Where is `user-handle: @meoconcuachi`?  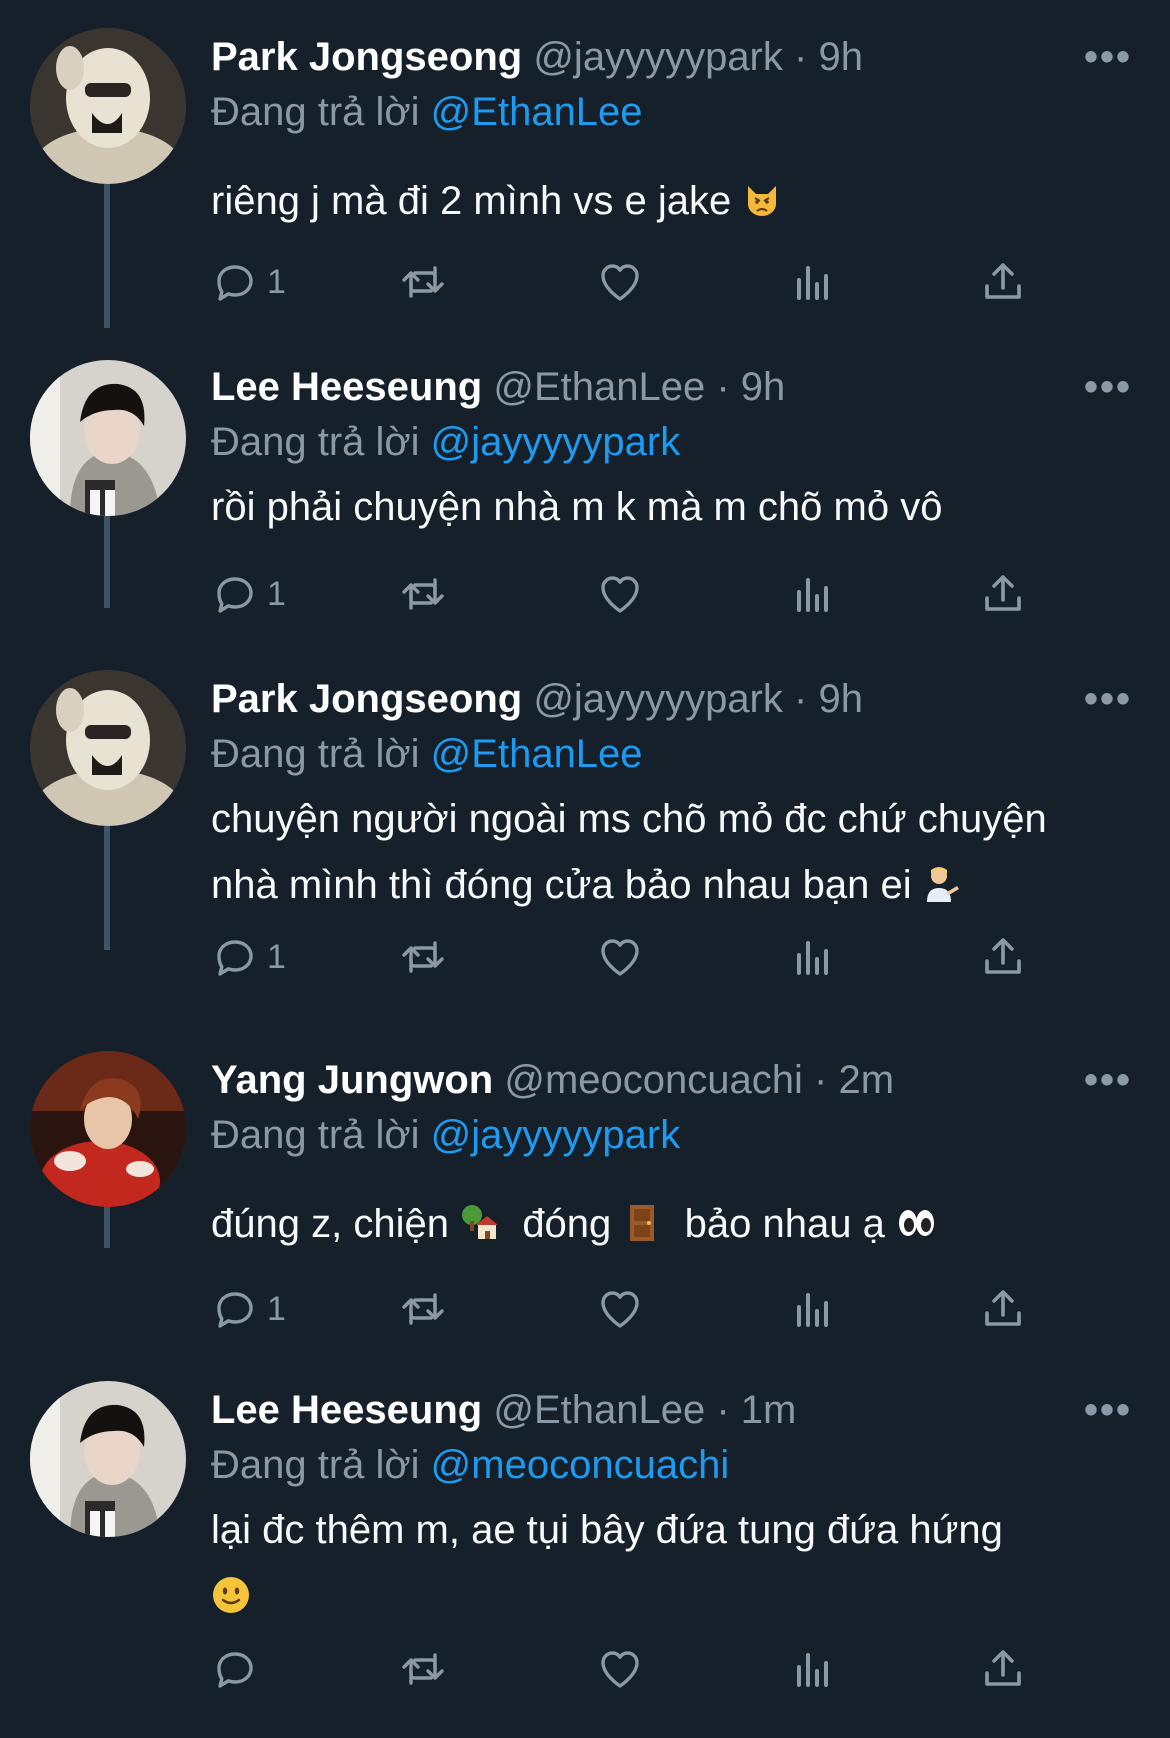 user-handle: @meoconcuachi is located at coordinates (653, 1080).